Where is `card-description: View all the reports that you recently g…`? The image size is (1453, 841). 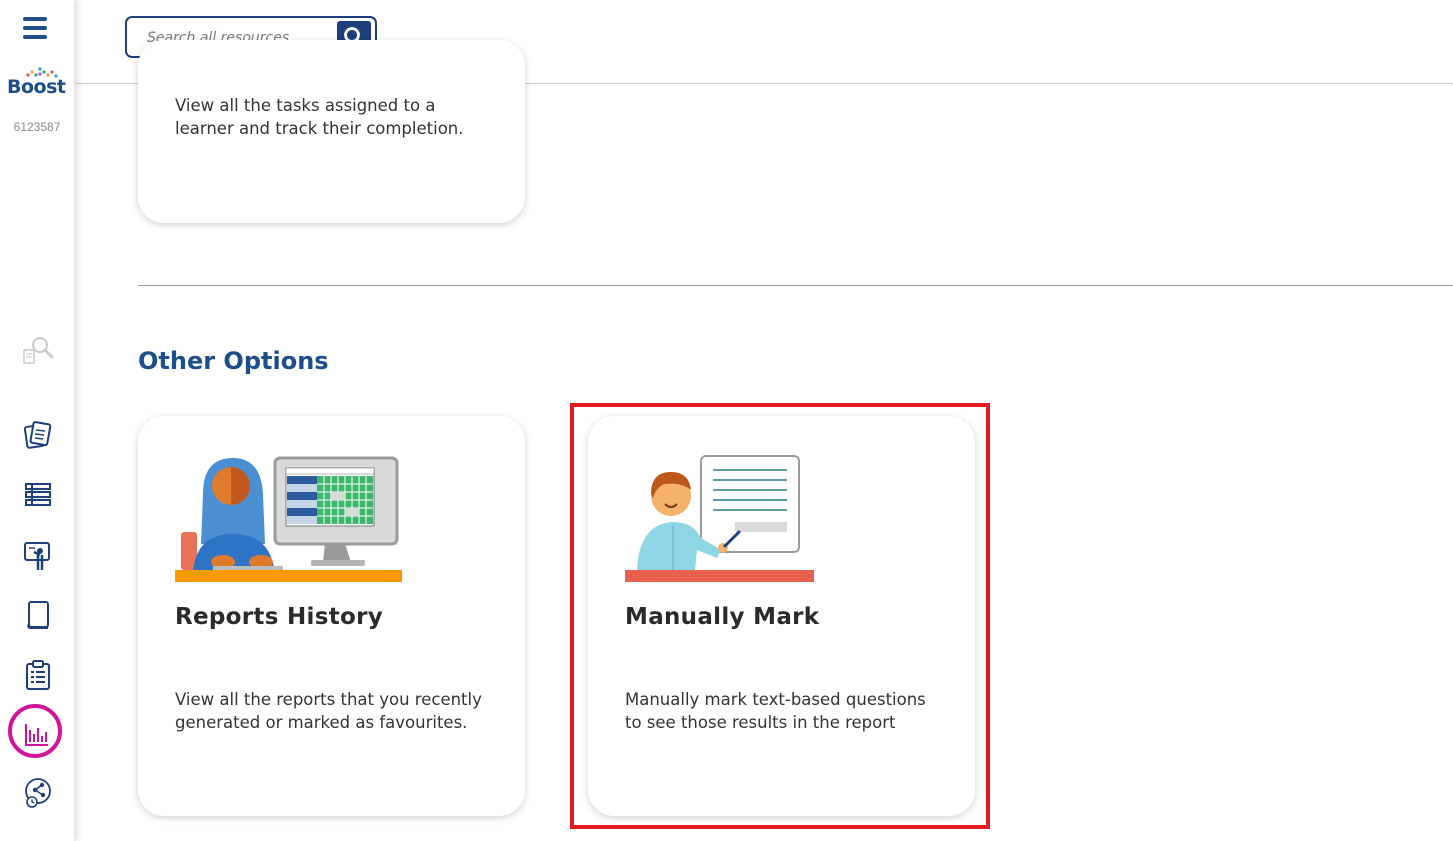 card-description: View all the reports that you recently g… is located at coordinates (328, 711).